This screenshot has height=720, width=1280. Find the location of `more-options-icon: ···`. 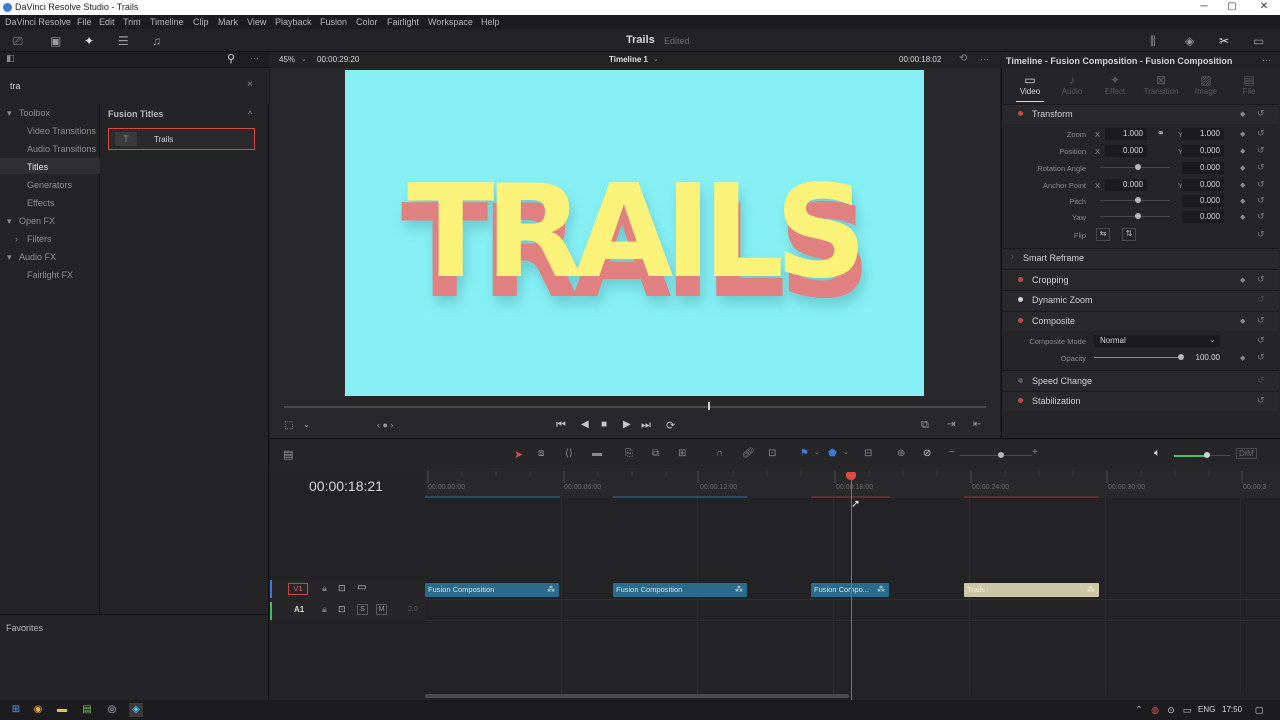

more-options-icon: ··· is located at coordinates (984, 59).